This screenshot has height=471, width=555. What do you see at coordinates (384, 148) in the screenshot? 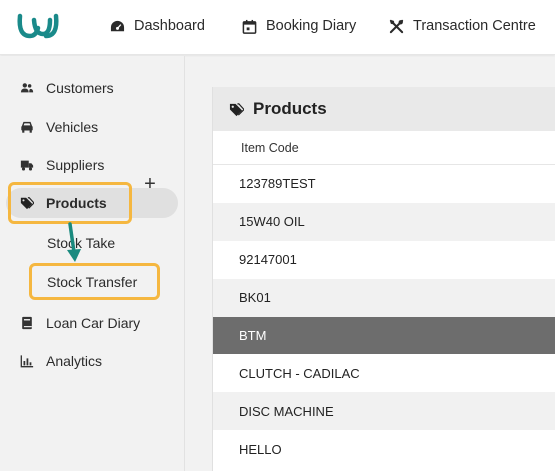
I see `column-header-item-code: Item Code` at bounding box center [384, 148].